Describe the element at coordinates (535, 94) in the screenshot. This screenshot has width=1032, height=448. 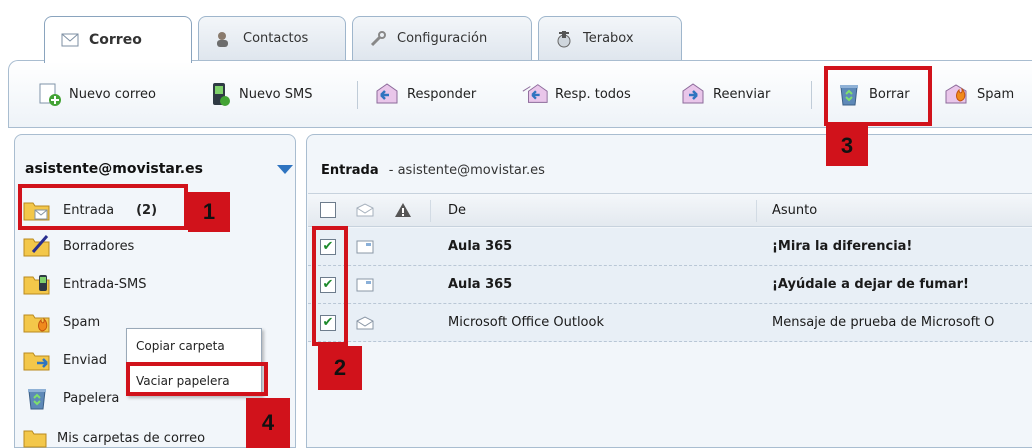
I see `reply-all-icon` at that location.